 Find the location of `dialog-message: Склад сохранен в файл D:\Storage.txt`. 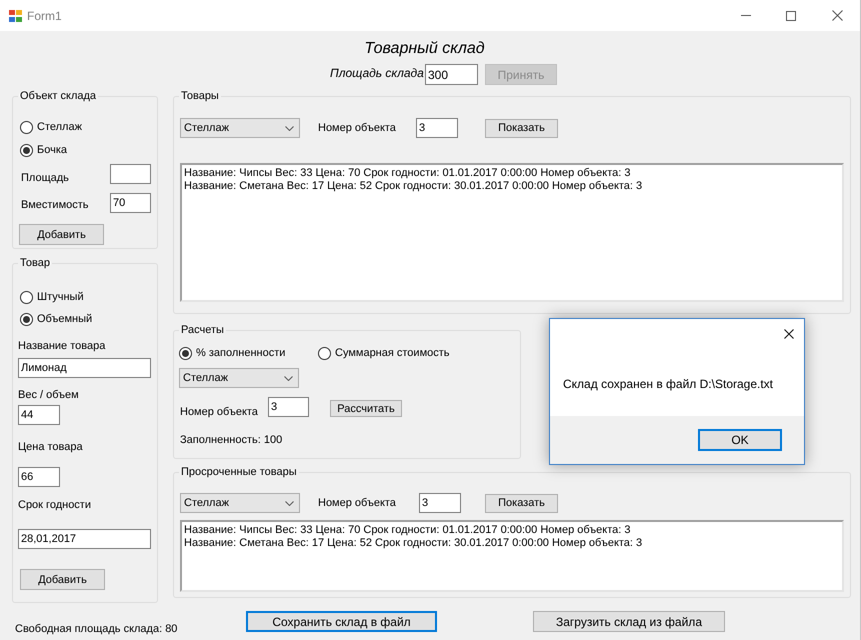

dialog-message: Склад сохранен в файл D:\Storage.txt is located at coordinates (668, 384).